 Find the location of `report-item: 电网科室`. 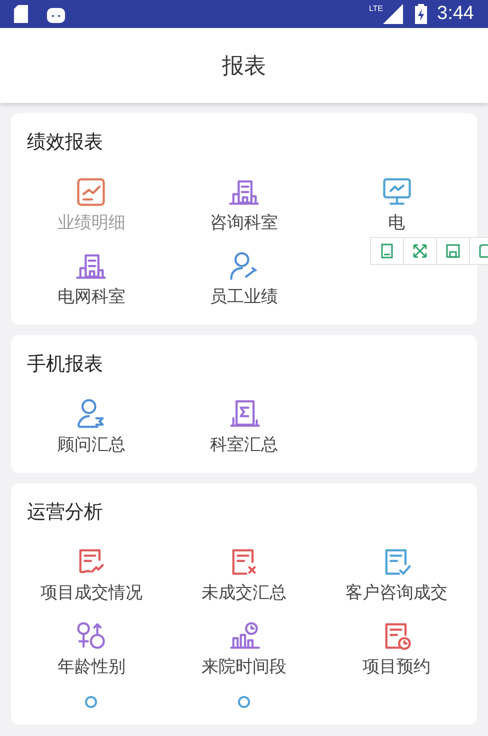

report-item: 电网科室 is located at coordinates (91, 297).